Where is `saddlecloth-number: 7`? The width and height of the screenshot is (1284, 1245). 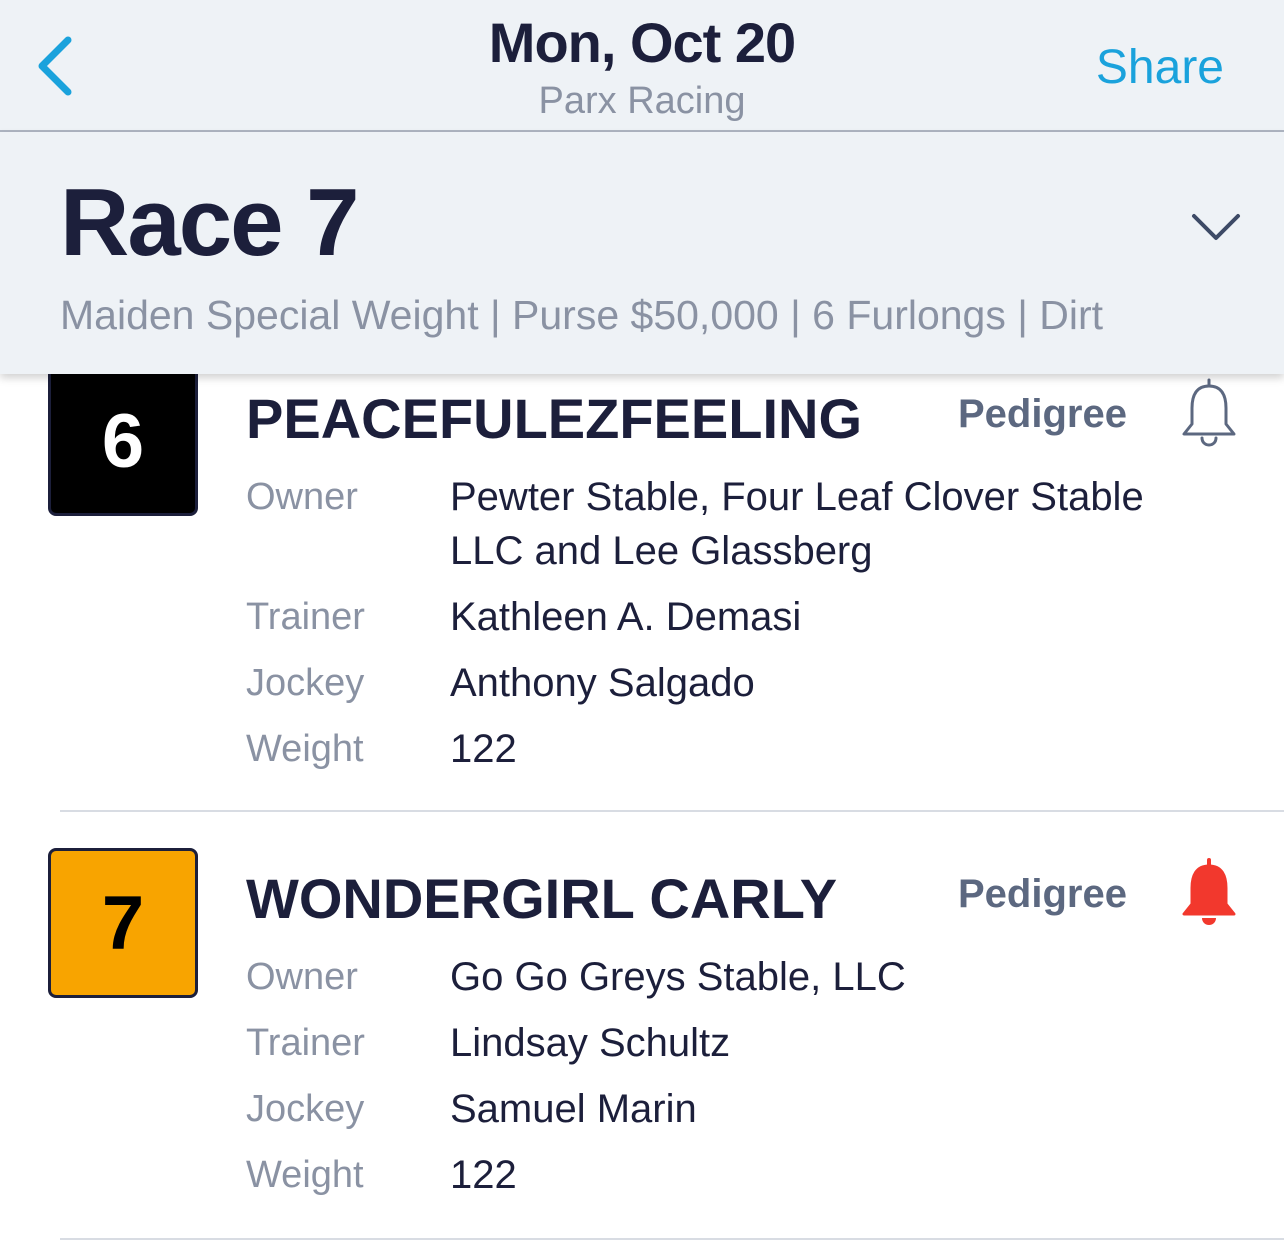
saddlecloth-number: 7 is located at coordinates (123, 923).